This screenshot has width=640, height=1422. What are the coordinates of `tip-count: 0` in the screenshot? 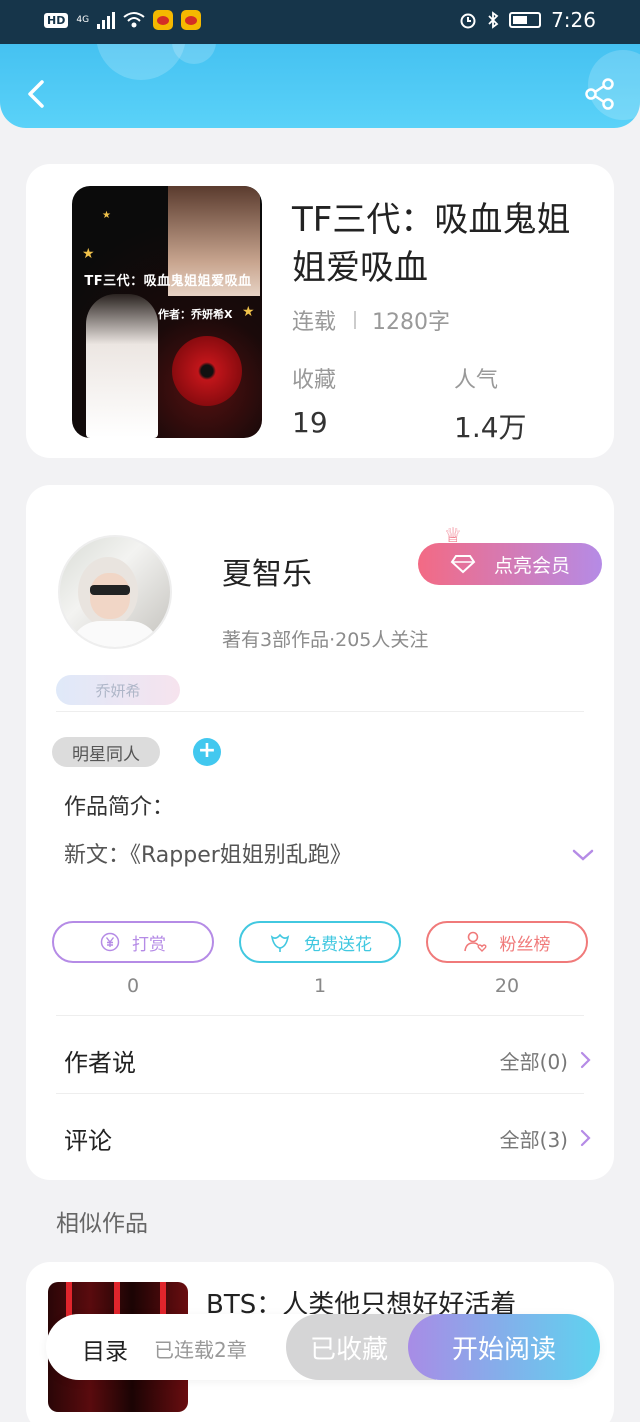 It's located at (133, 986).